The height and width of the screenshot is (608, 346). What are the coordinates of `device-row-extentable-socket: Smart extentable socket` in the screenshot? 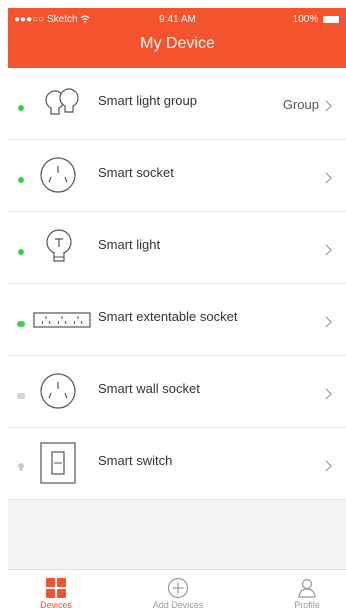 It's located at (177, 320).